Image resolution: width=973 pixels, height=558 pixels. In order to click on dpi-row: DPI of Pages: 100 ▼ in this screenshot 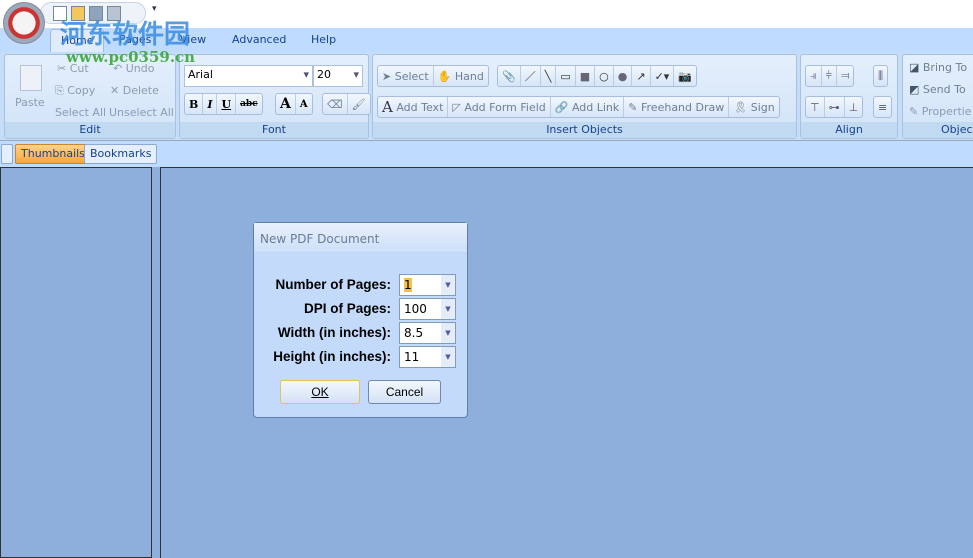, I will do `click(360, 309)`.